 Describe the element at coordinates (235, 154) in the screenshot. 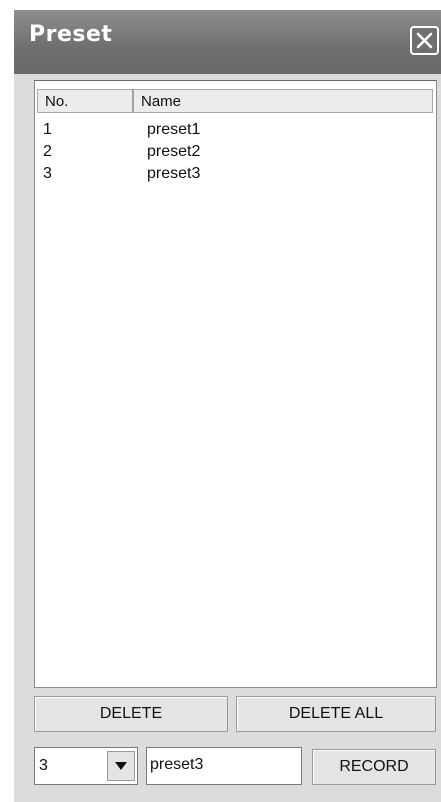

I see `list-item: 2 preset2` at that location.